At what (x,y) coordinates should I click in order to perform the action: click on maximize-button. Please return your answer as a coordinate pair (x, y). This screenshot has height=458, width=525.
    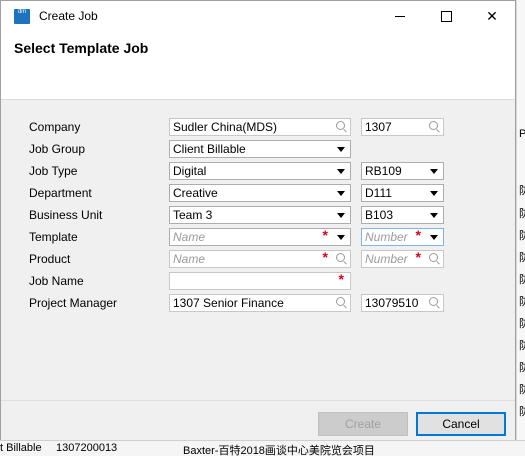
    Looking at the image, I should click on (446, 16).